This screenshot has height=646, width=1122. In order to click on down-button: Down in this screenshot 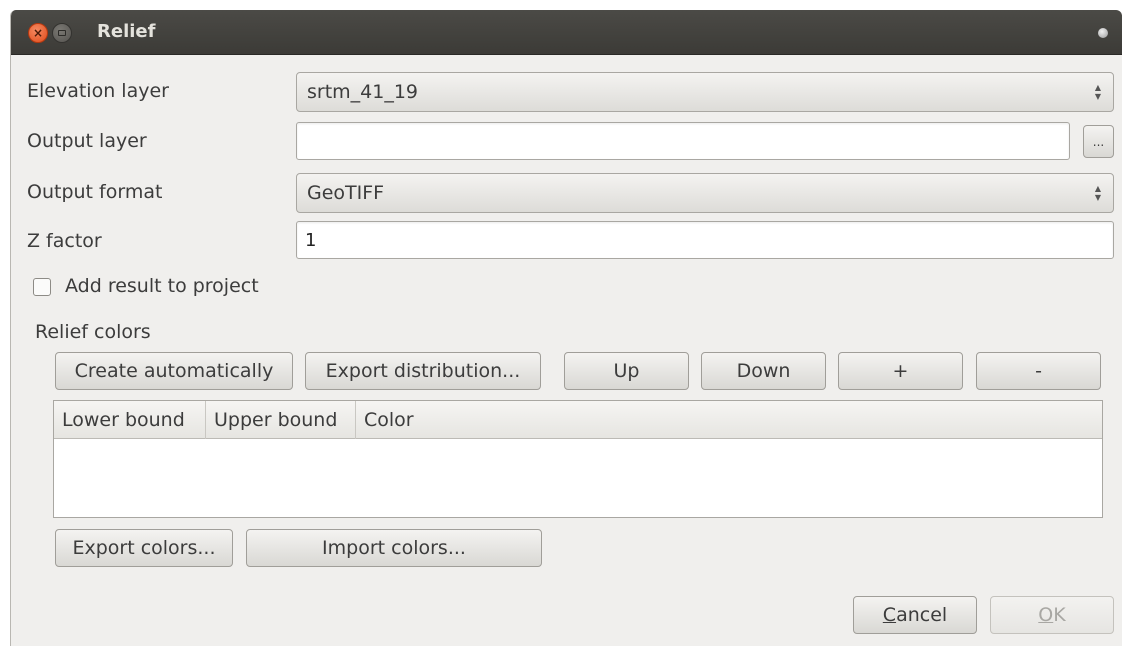, I will do `click(763, 371)`.